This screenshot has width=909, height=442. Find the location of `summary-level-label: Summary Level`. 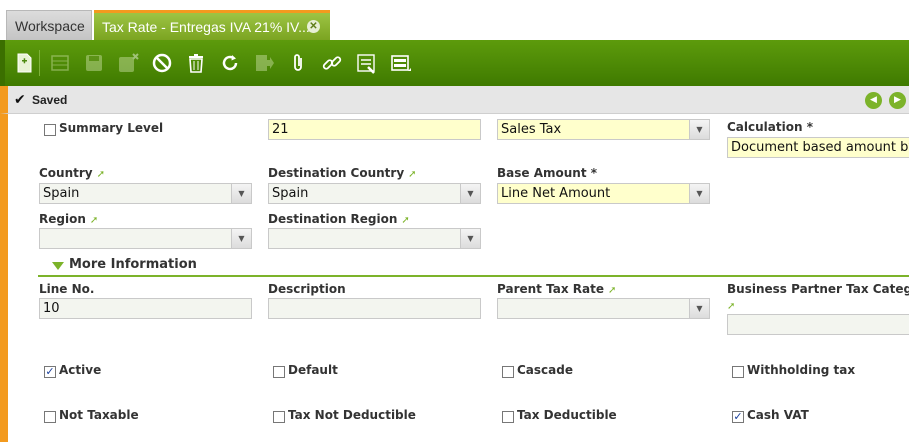

summary-level-label: Summary Level is located at coordinates (111, 128).